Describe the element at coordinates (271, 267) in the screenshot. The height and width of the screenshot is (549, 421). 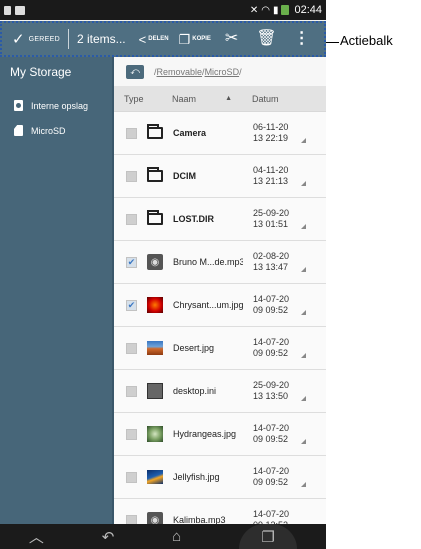
I see `file-date-time: 13 13:47` at that location.